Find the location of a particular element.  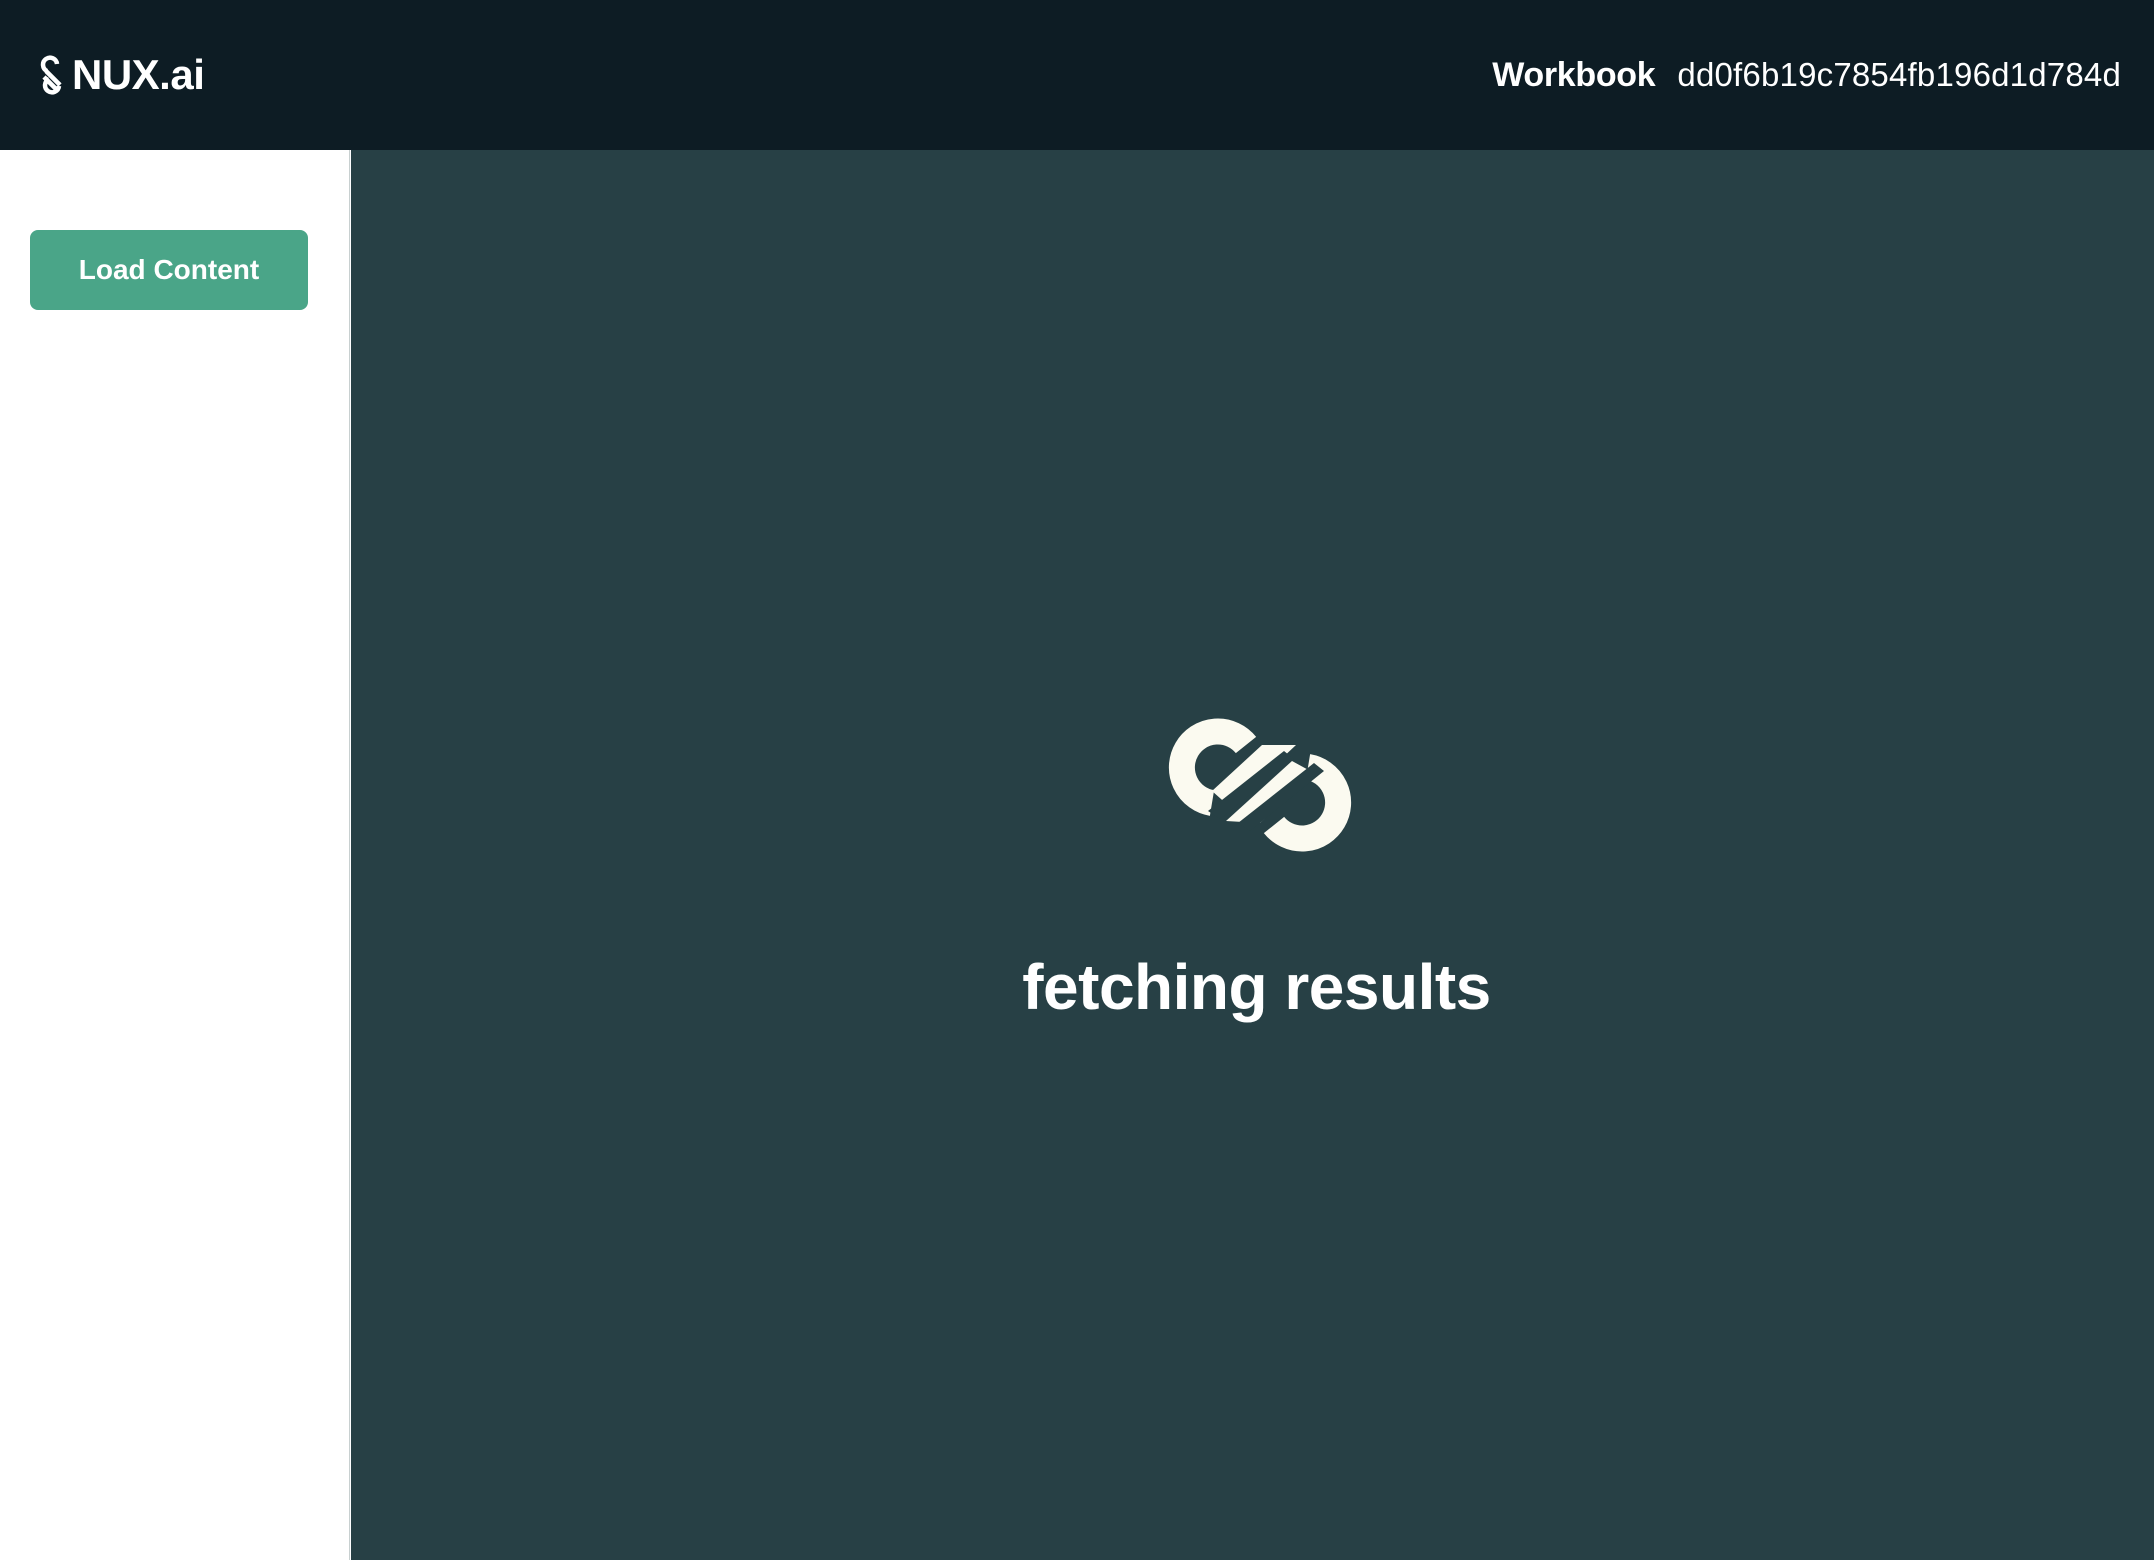

load-content-button: Load Content is located at coordinates (169, 270).